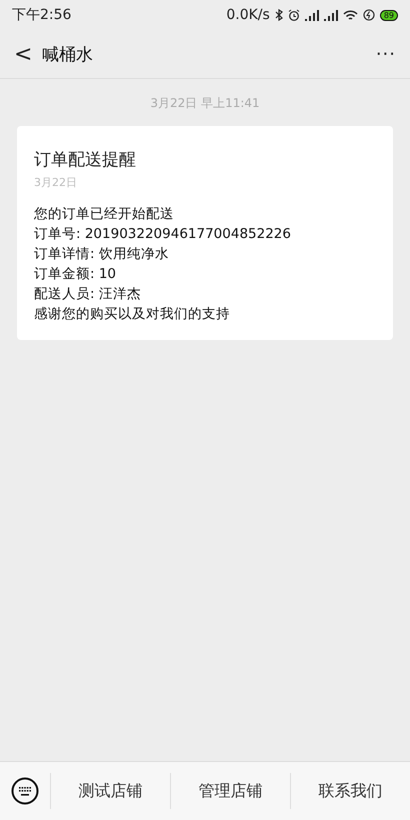 This screenshot has width=410, height=820. Describe the element at coordinates (350, 15) in the screenshot. I see `wifi-icon` at that location.